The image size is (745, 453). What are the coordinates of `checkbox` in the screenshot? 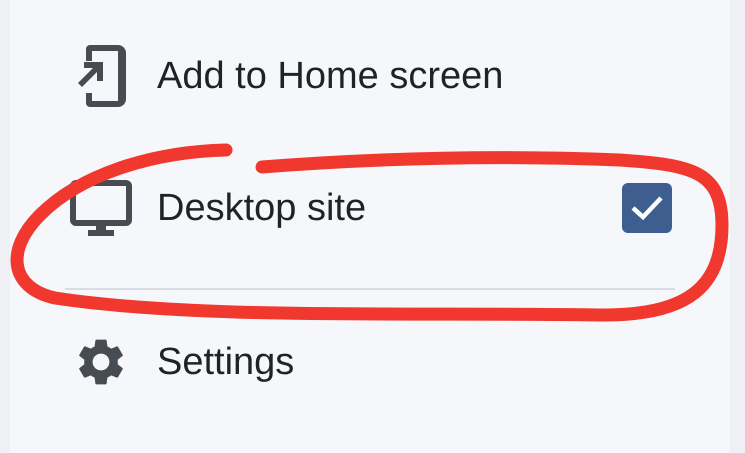 It's located at (647, 208).